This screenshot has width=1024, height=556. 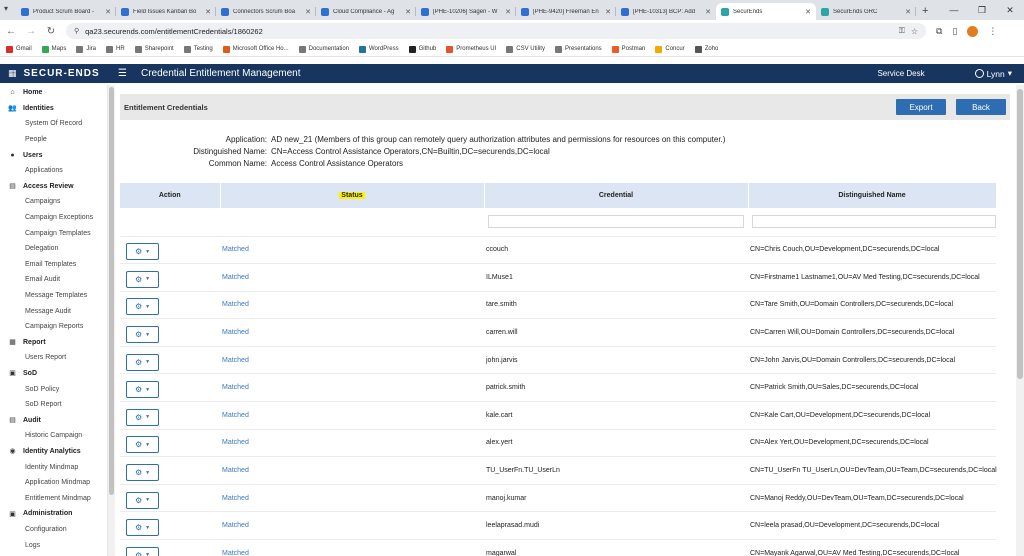 What do you see at coordinates (616, 222) in the screenshot?
I see `credential-filter-input` at bounding box center [616, 222].